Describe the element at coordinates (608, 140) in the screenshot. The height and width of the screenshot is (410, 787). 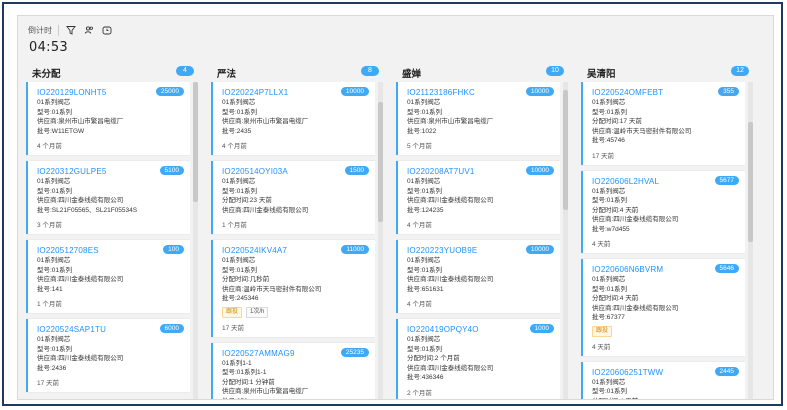
I see `card-detail-line: 批号:45746` at that location.